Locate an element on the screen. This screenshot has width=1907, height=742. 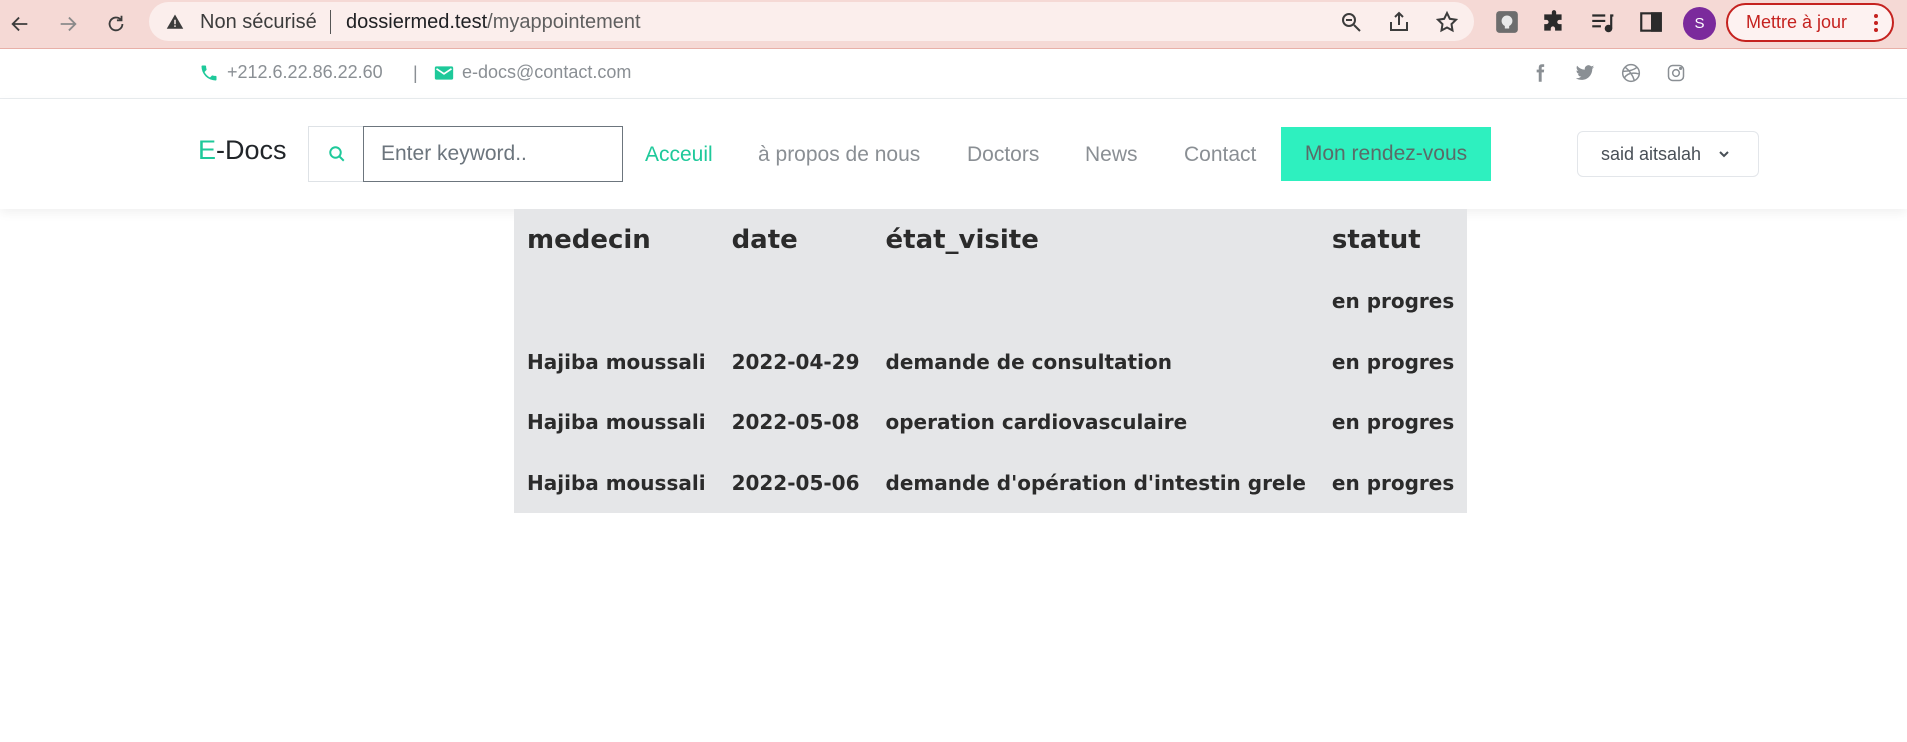
kebab-icon is located at coordinates (1876, 23).